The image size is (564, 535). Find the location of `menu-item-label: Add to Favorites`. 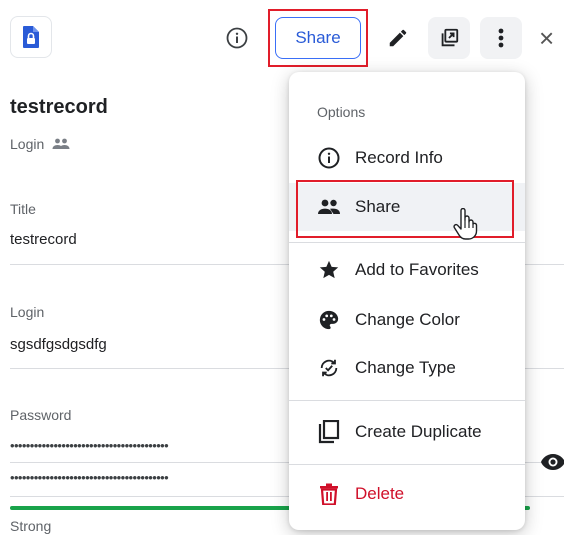

menu-item-label: Add to Favorites is located at coordinates (417, 269).